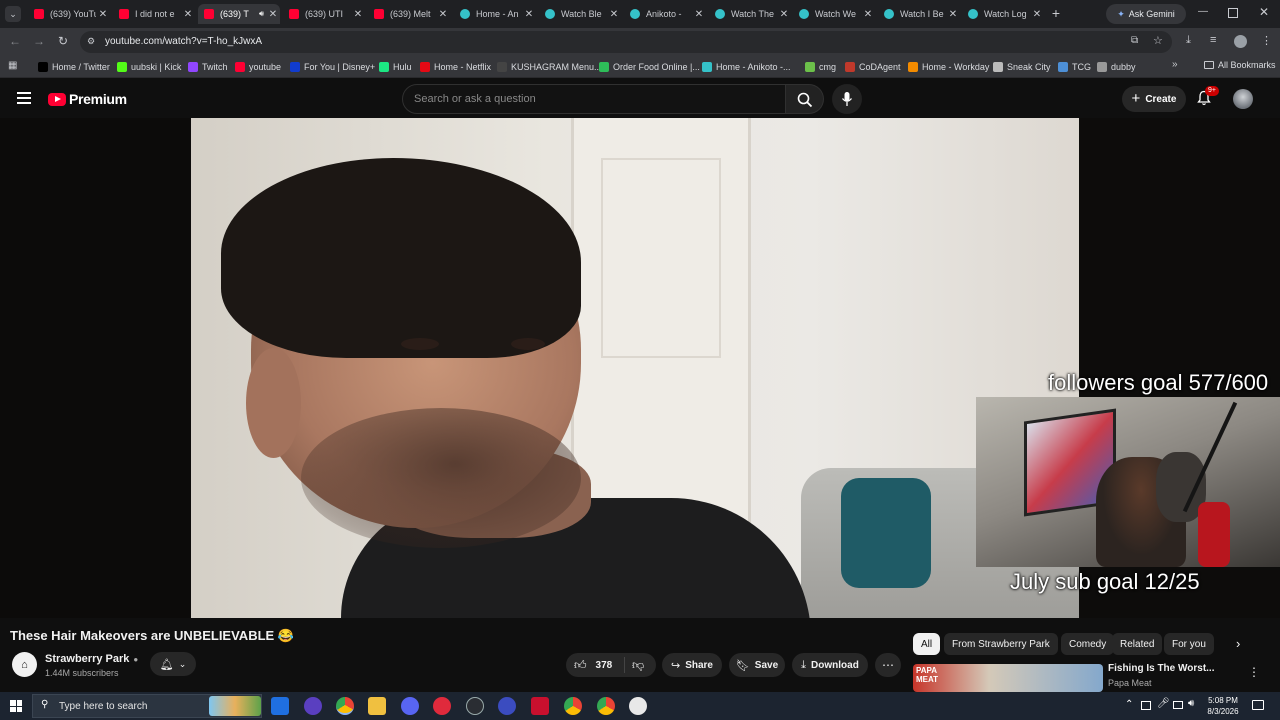 Image resolution: width=1280 pixels, height=720 pixels. I want to click on url-input: ⚙ youtube.com/watch?v=T-ho_kJwxA ⧉ ☆, so click(626, 42).